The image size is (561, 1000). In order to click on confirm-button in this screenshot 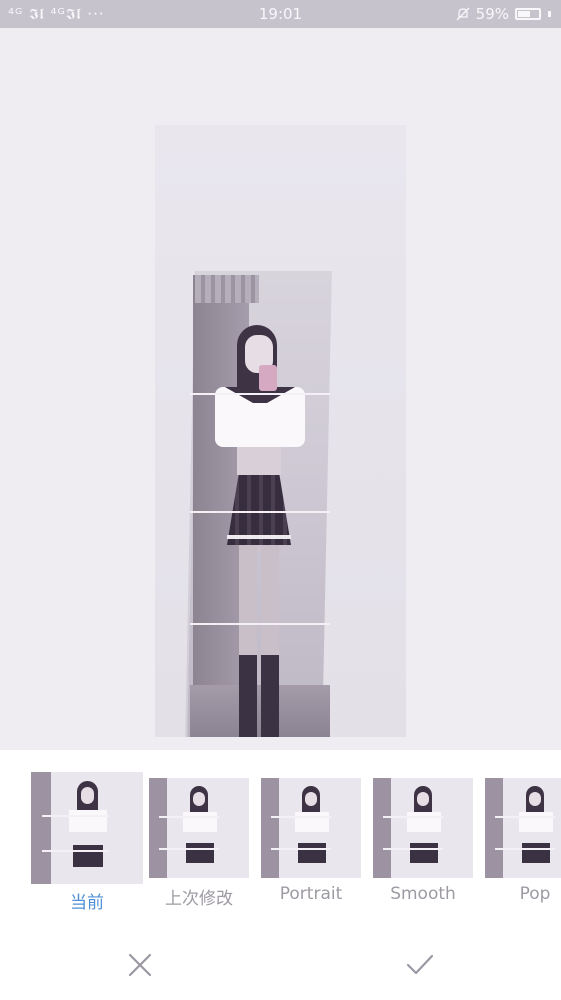, I will do `click(420, 965)`.